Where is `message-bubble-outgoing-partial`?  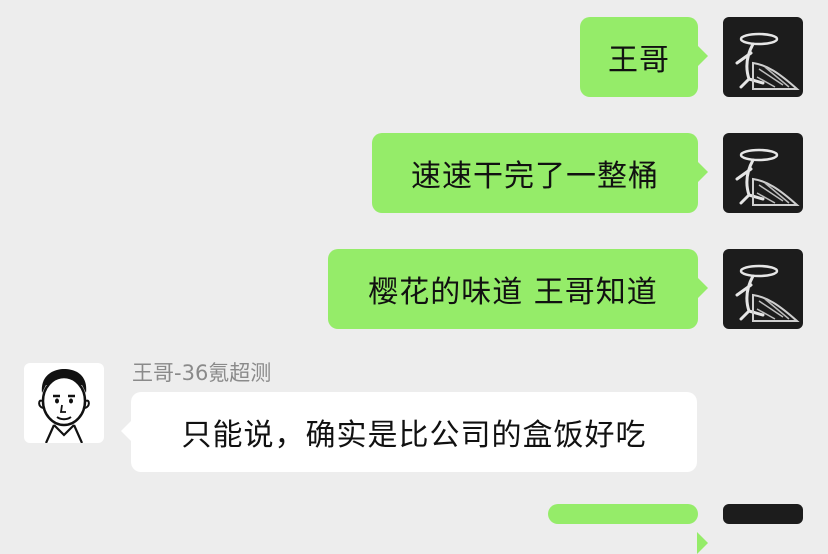 message-bubble-outgoing-partial is located at coordinates (628, 529).